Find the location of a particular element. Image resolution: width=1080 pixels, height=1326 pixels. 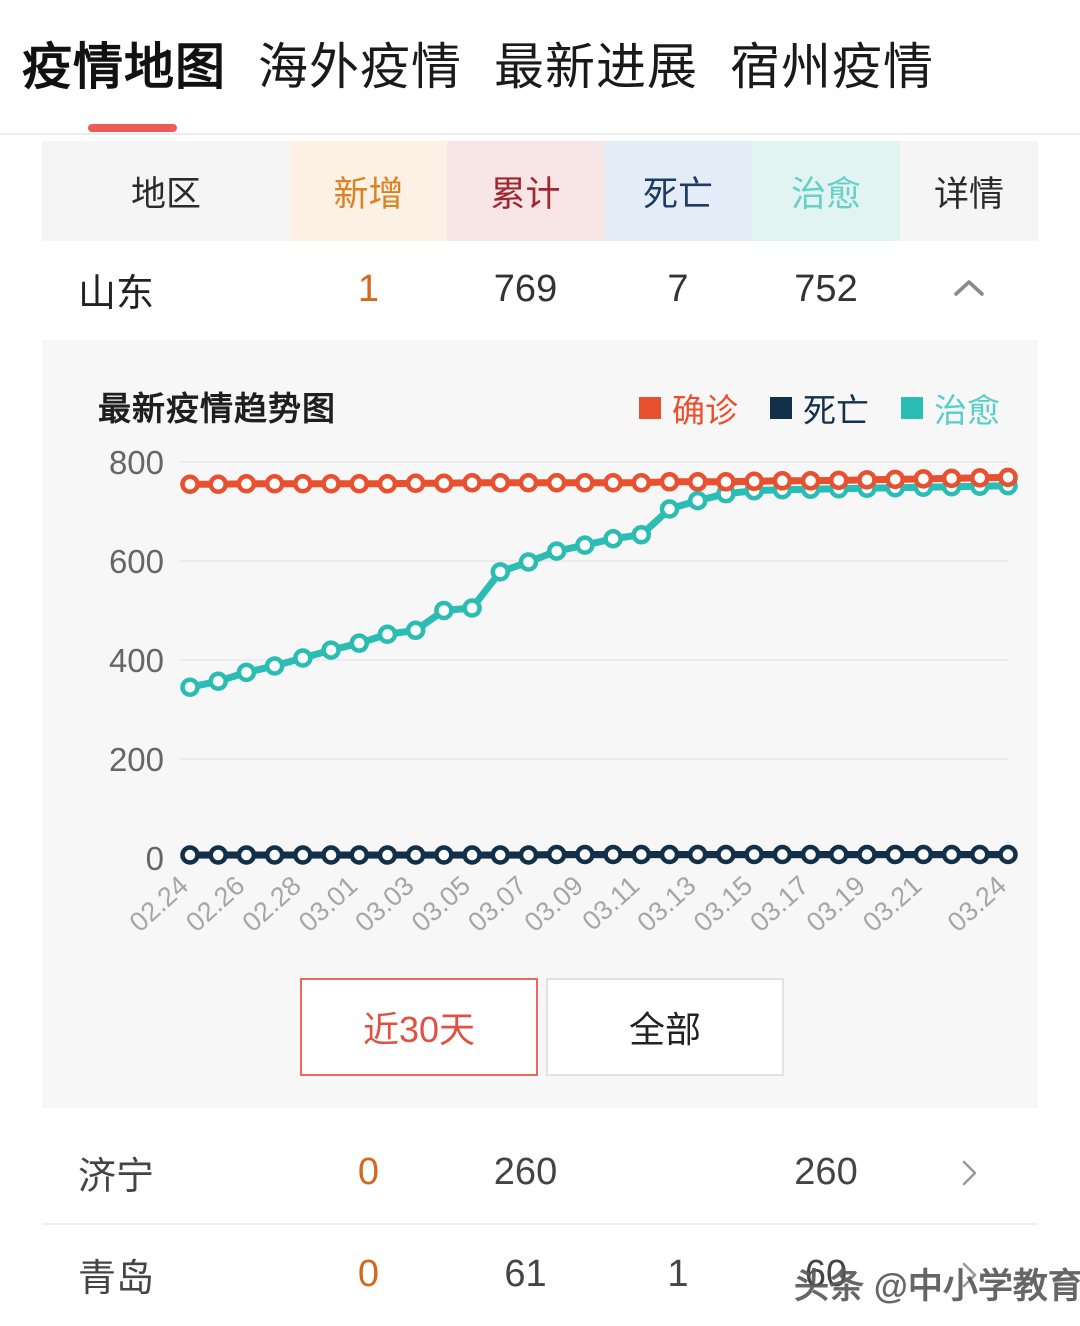

province-expand-cell is located at coordinates (969, 289).